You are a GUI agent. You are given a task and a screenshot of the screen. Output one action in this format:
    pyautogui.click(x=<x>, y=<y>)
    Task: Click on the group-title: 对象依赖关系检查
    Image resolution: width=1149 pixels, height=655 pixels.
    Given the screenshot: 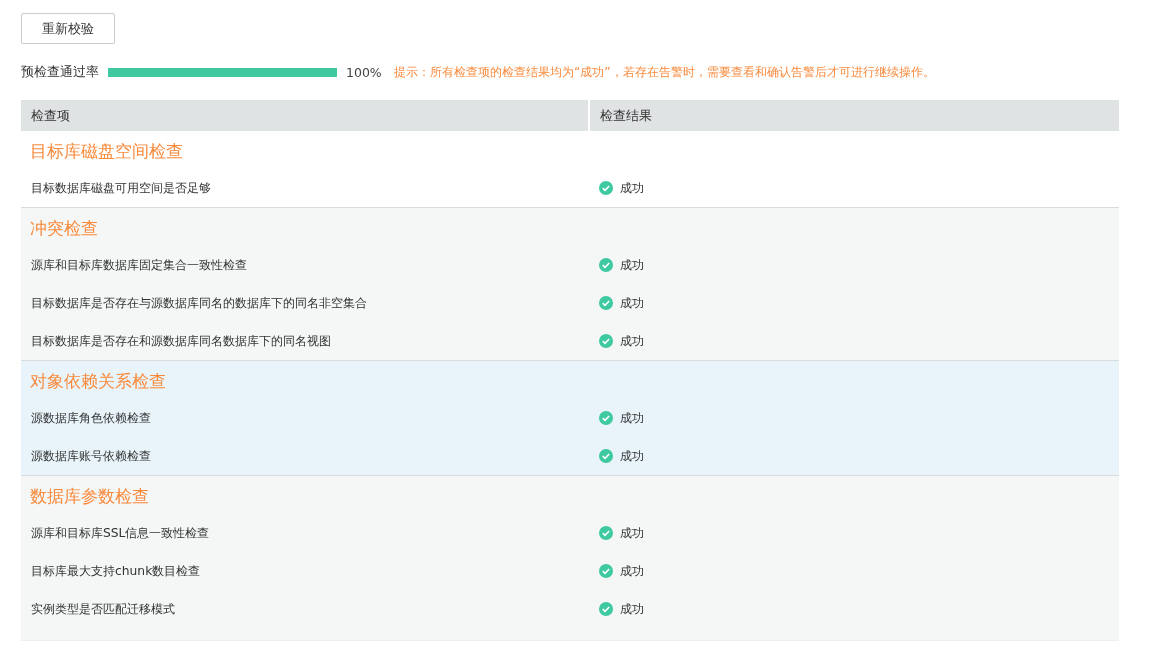 What is the action you would take?
    pyautogui.click(x=98, y=381)
    